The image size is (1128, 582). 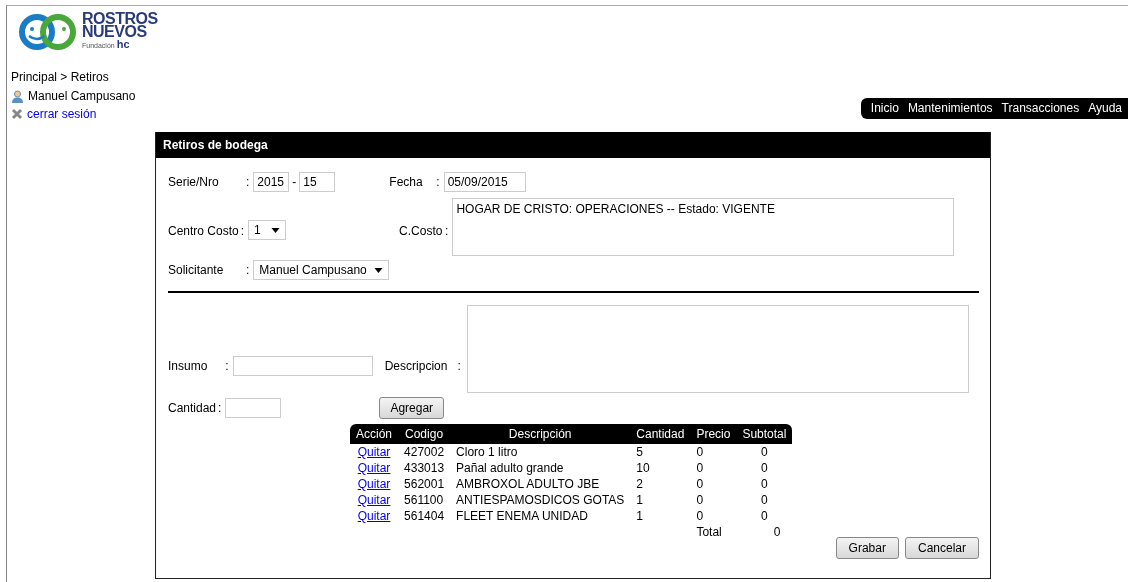 I want to click on requester-select: Manuel Campusano, so click(x=321, y=270).